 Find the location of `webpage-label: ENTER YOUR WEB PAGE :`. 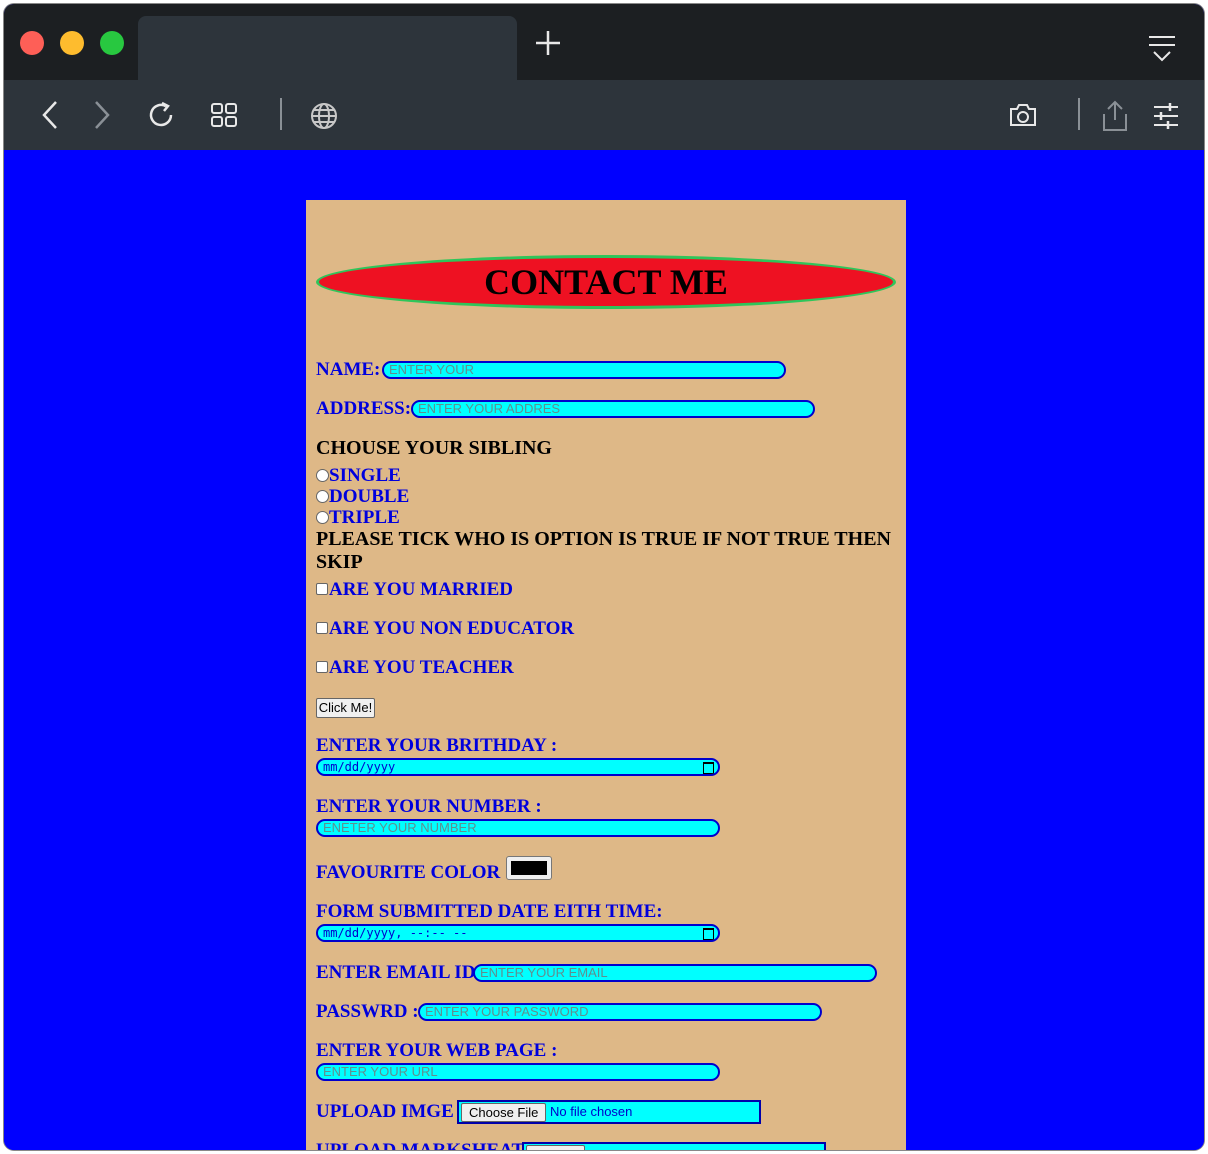

webpage-label: ENTER YOUR WEB PAGE : is located at coordinates (437, 1050).